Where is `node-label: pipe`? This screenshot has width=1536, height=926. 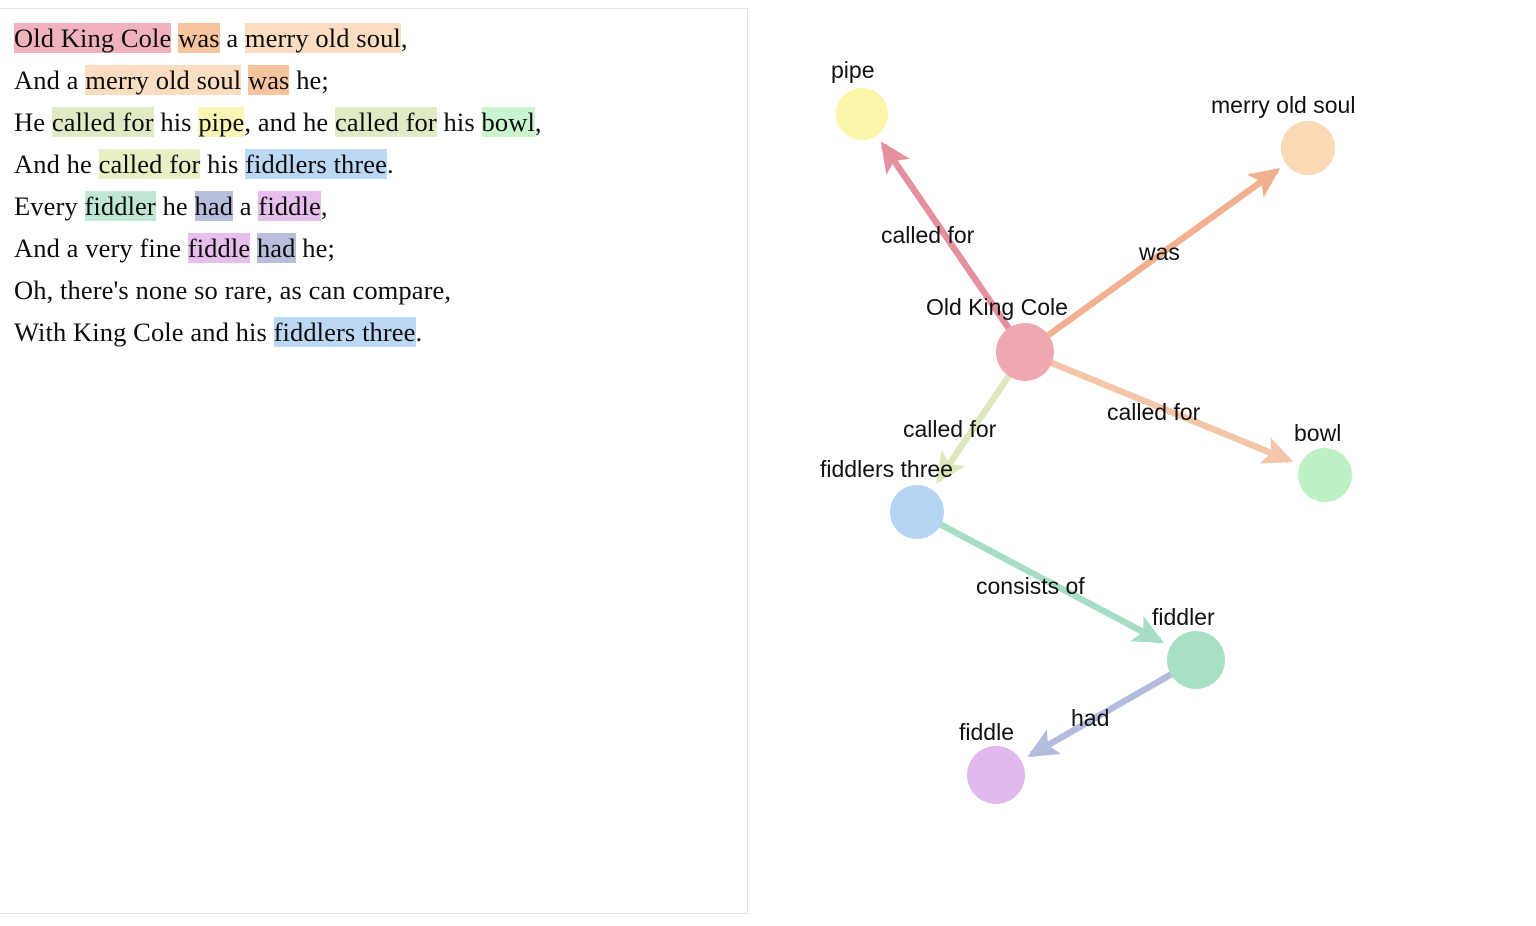
node-label: pipe is located at coordinates (852, 70).